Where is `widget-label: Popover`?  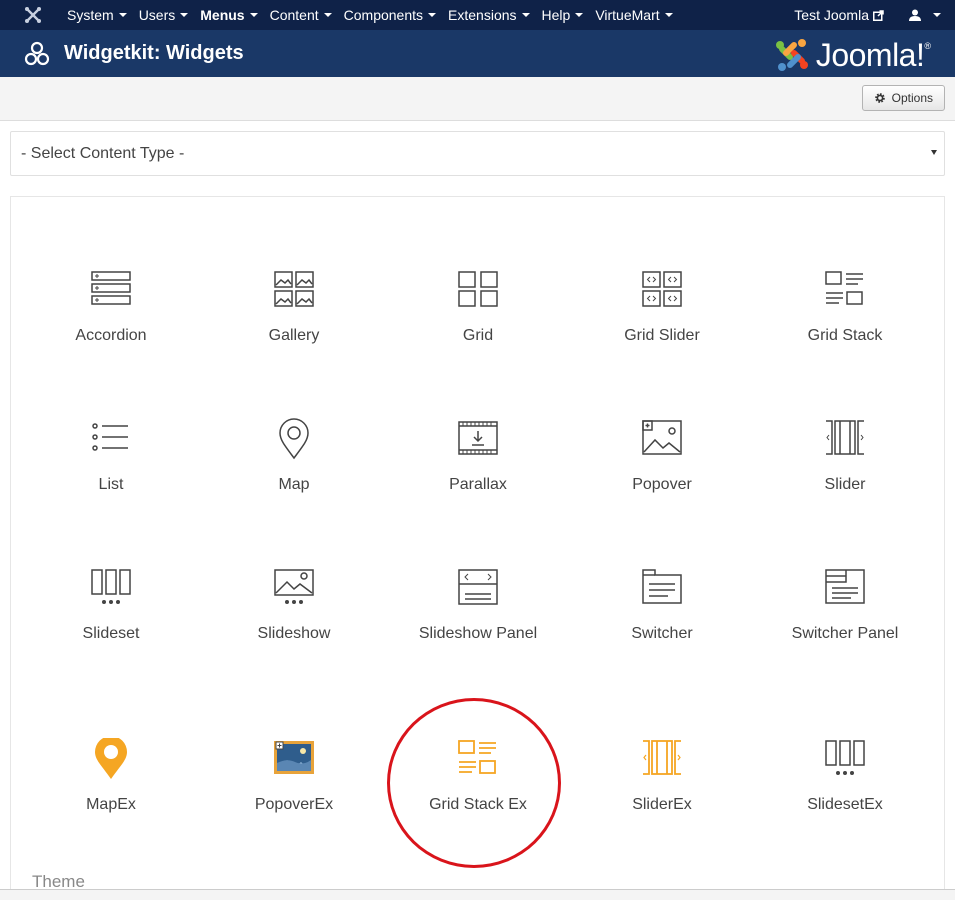 widget-label: Popover is located at coordinates (662, 484).